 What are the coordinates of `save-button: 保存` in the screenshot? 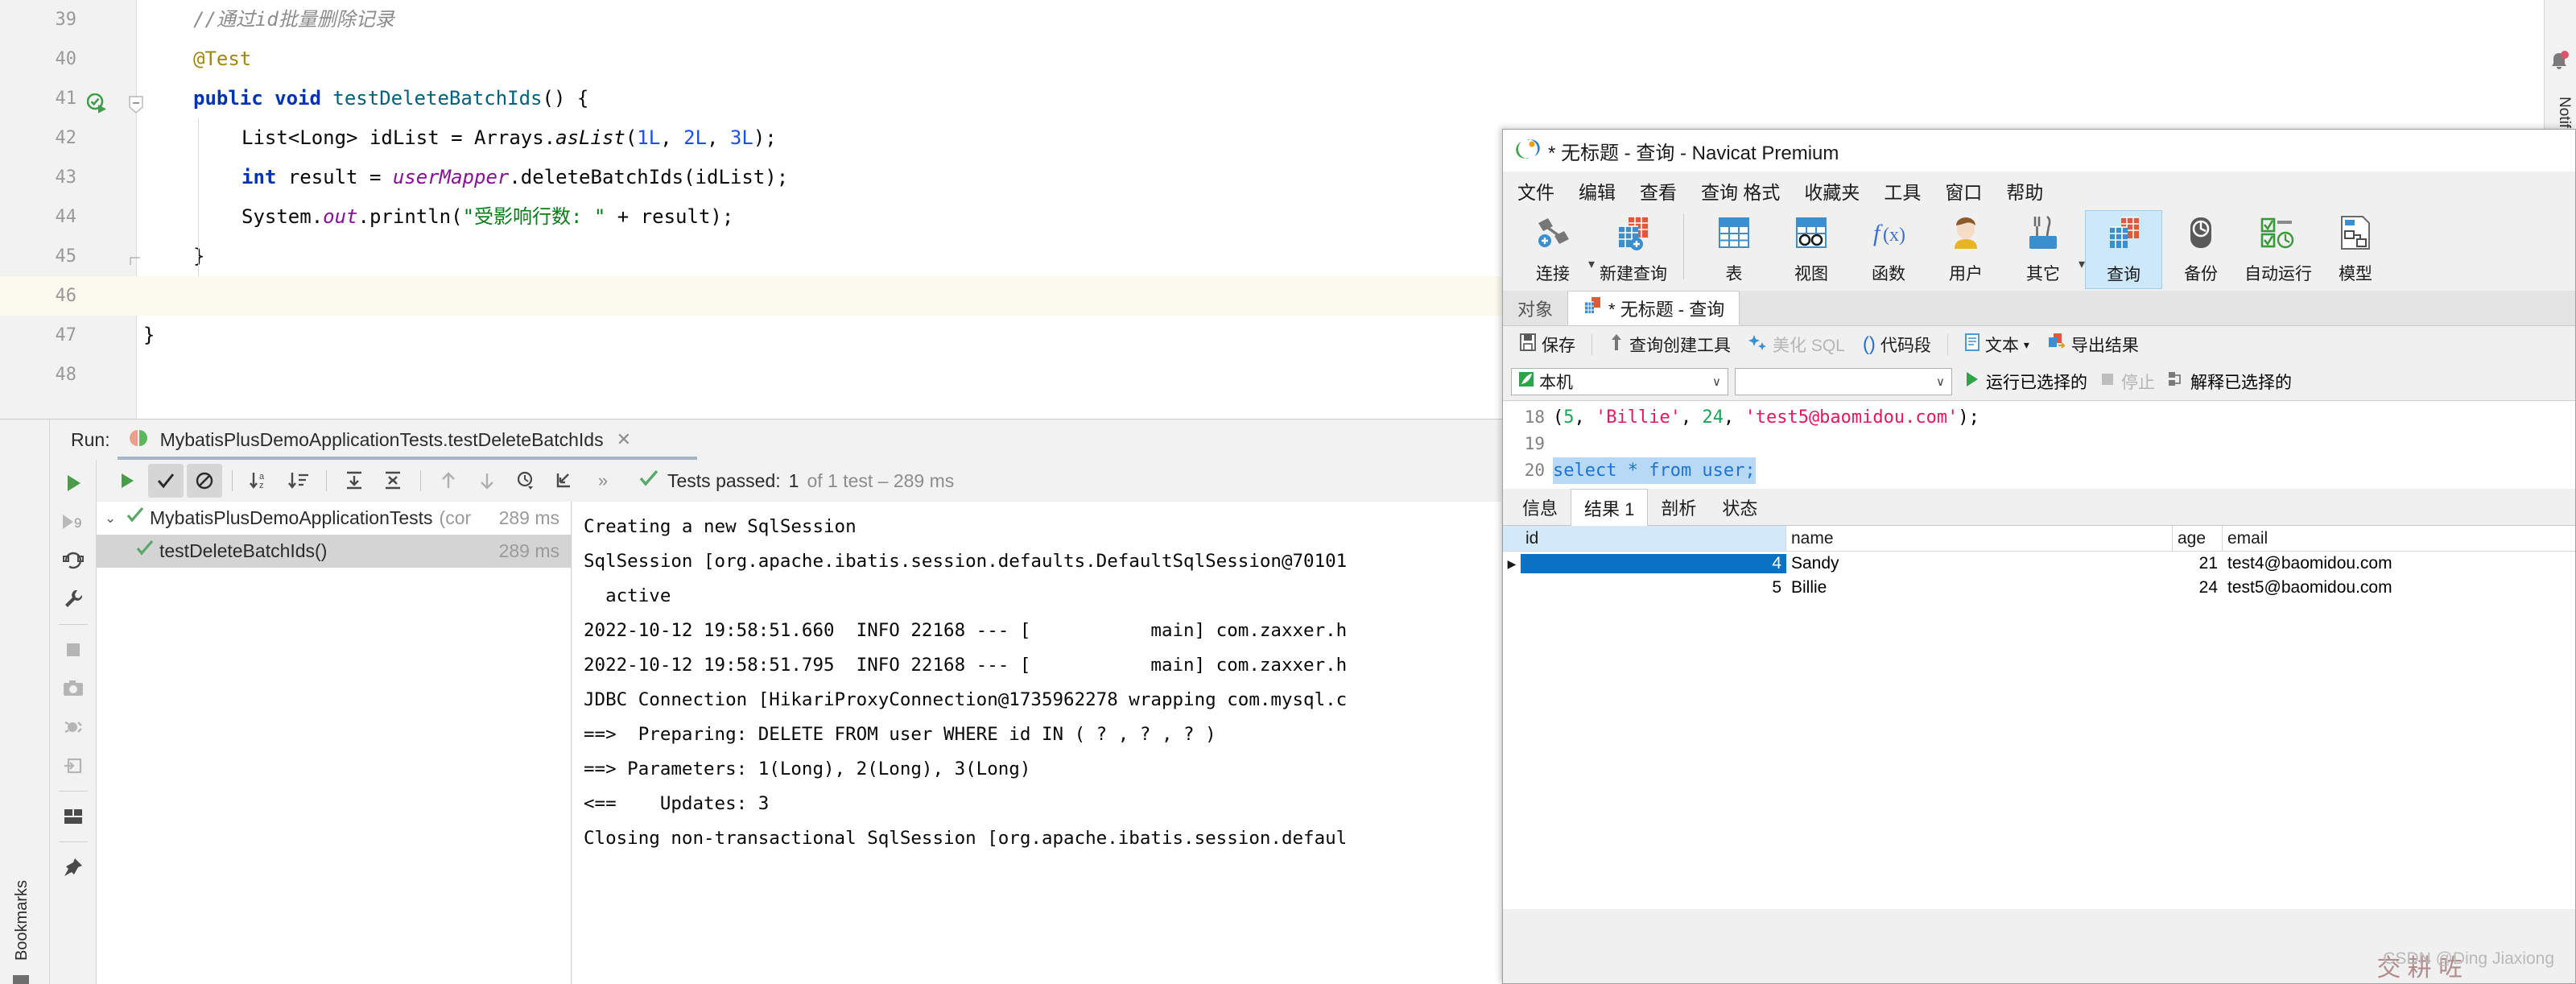 It's located at (1547, 345).